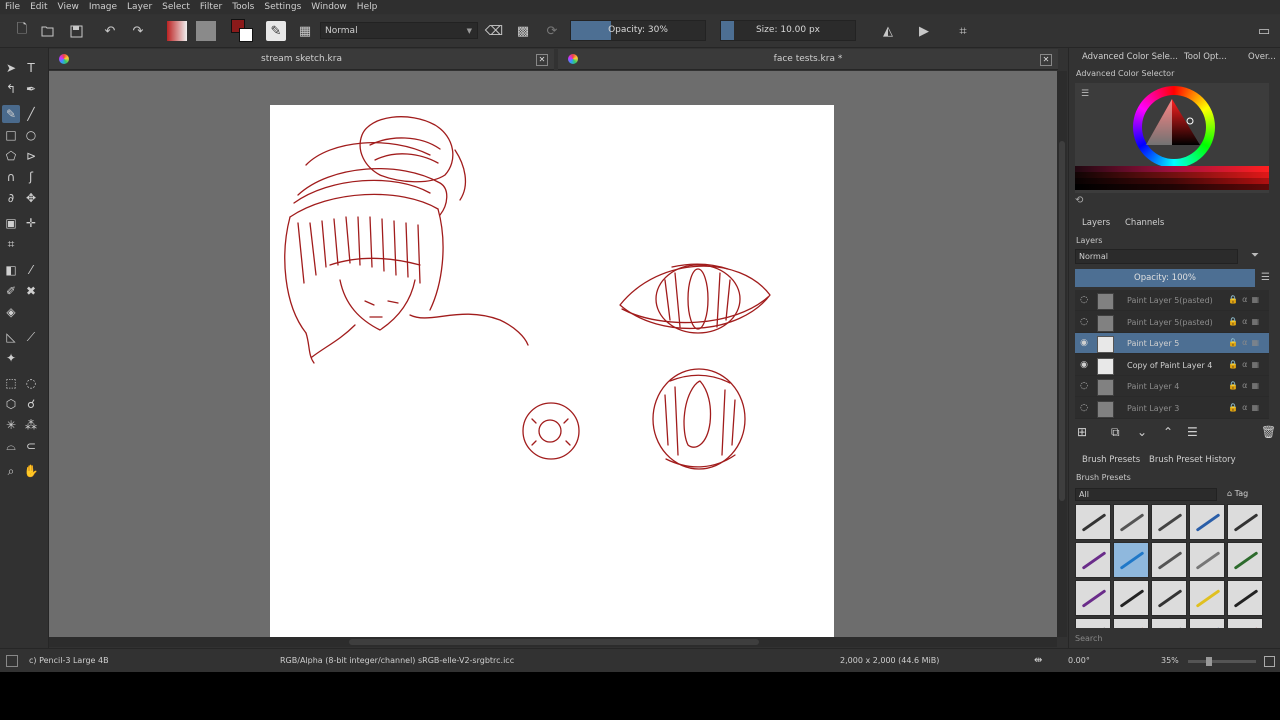  I want to click on eraser-icon: ⌫, so click(494, 31).